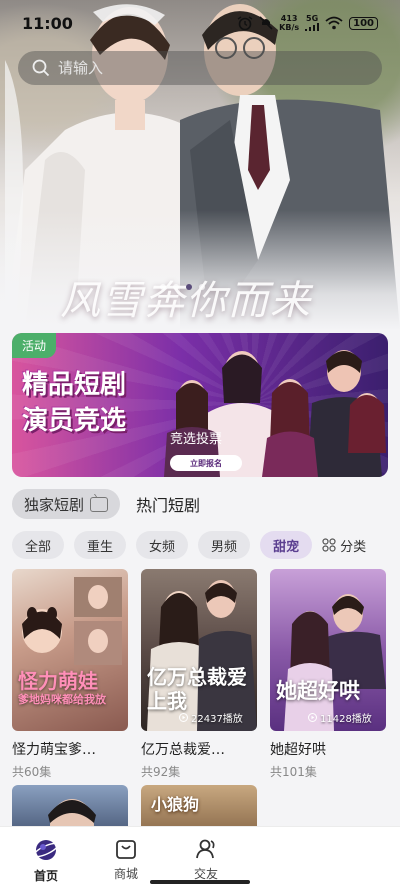  What do you see at coordinates (66, 504) in the screenshot?
I see `tab-exclusive: 独家短剧` at bounding box center [66, 504].